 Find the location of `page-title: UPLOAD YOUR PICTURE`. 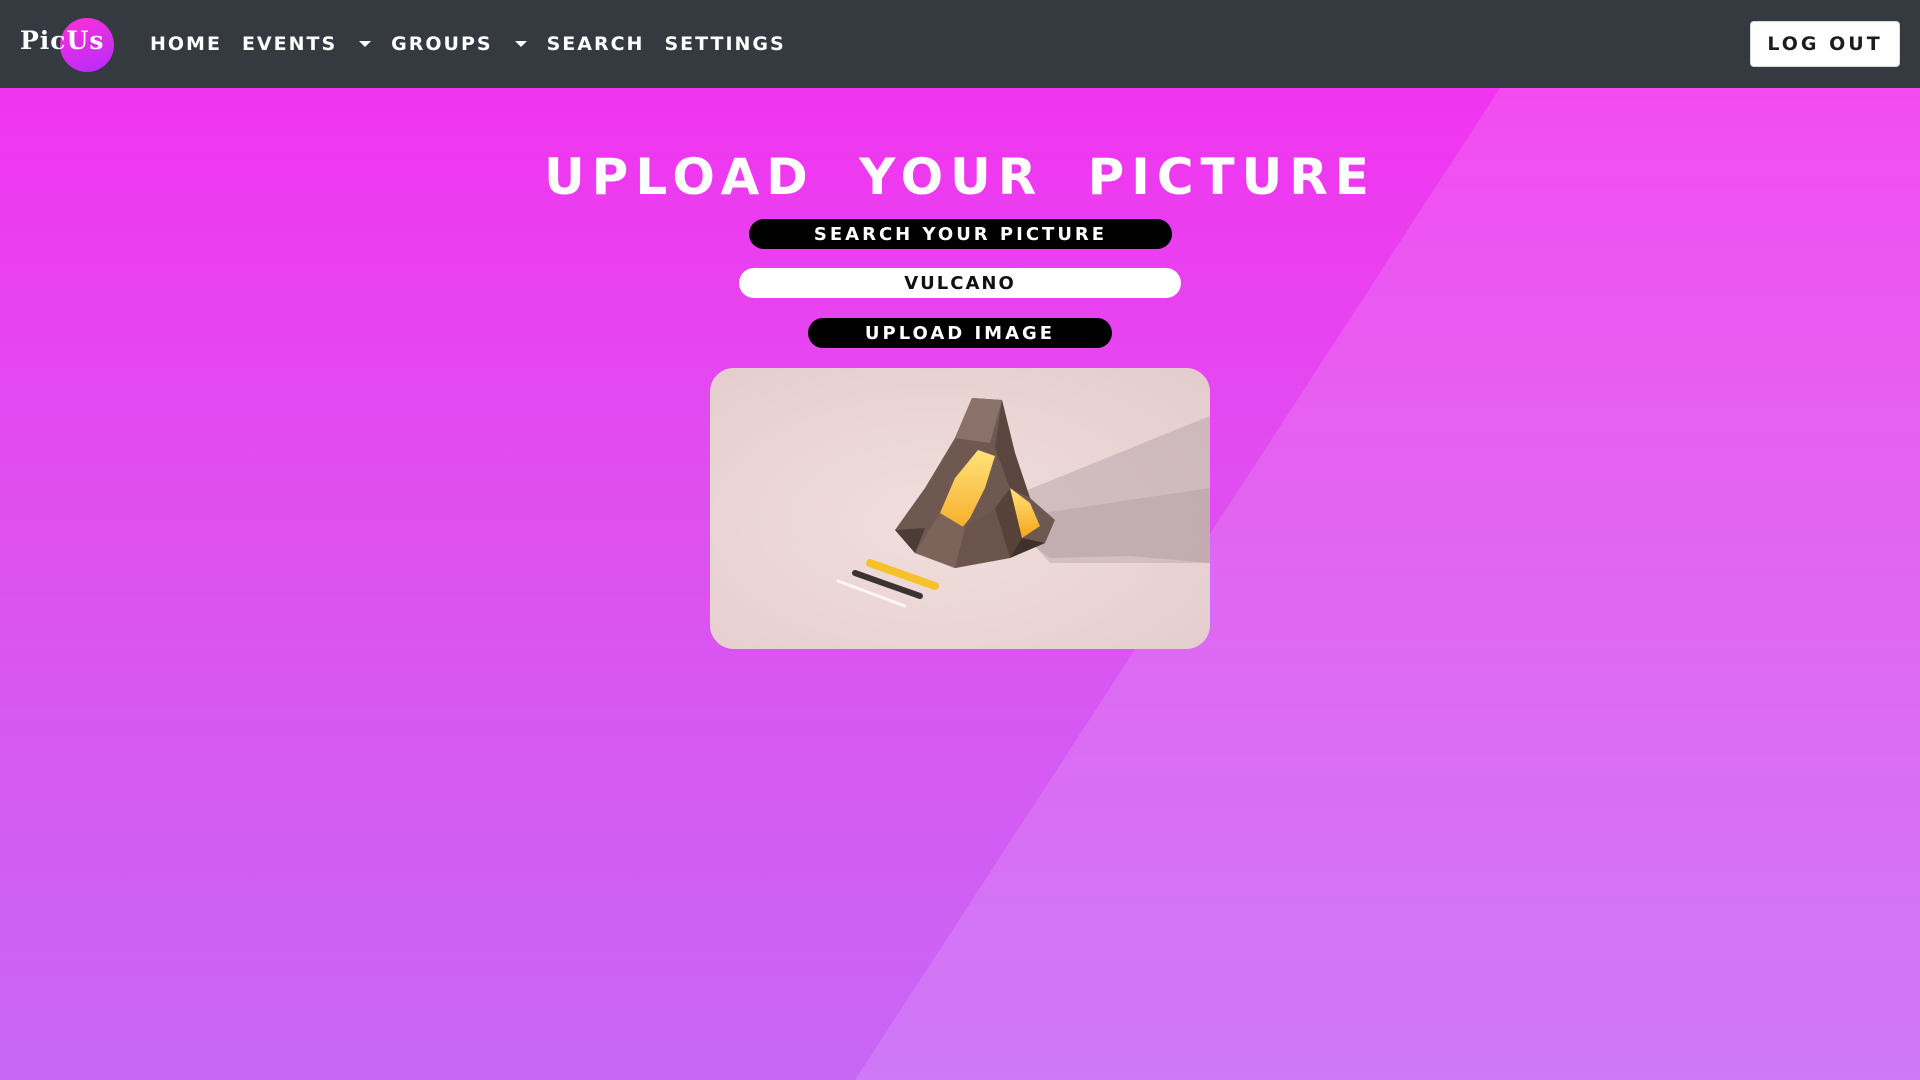

page-title: UPLOAD YOUR PICTURE is located at coordinates (960, 177).